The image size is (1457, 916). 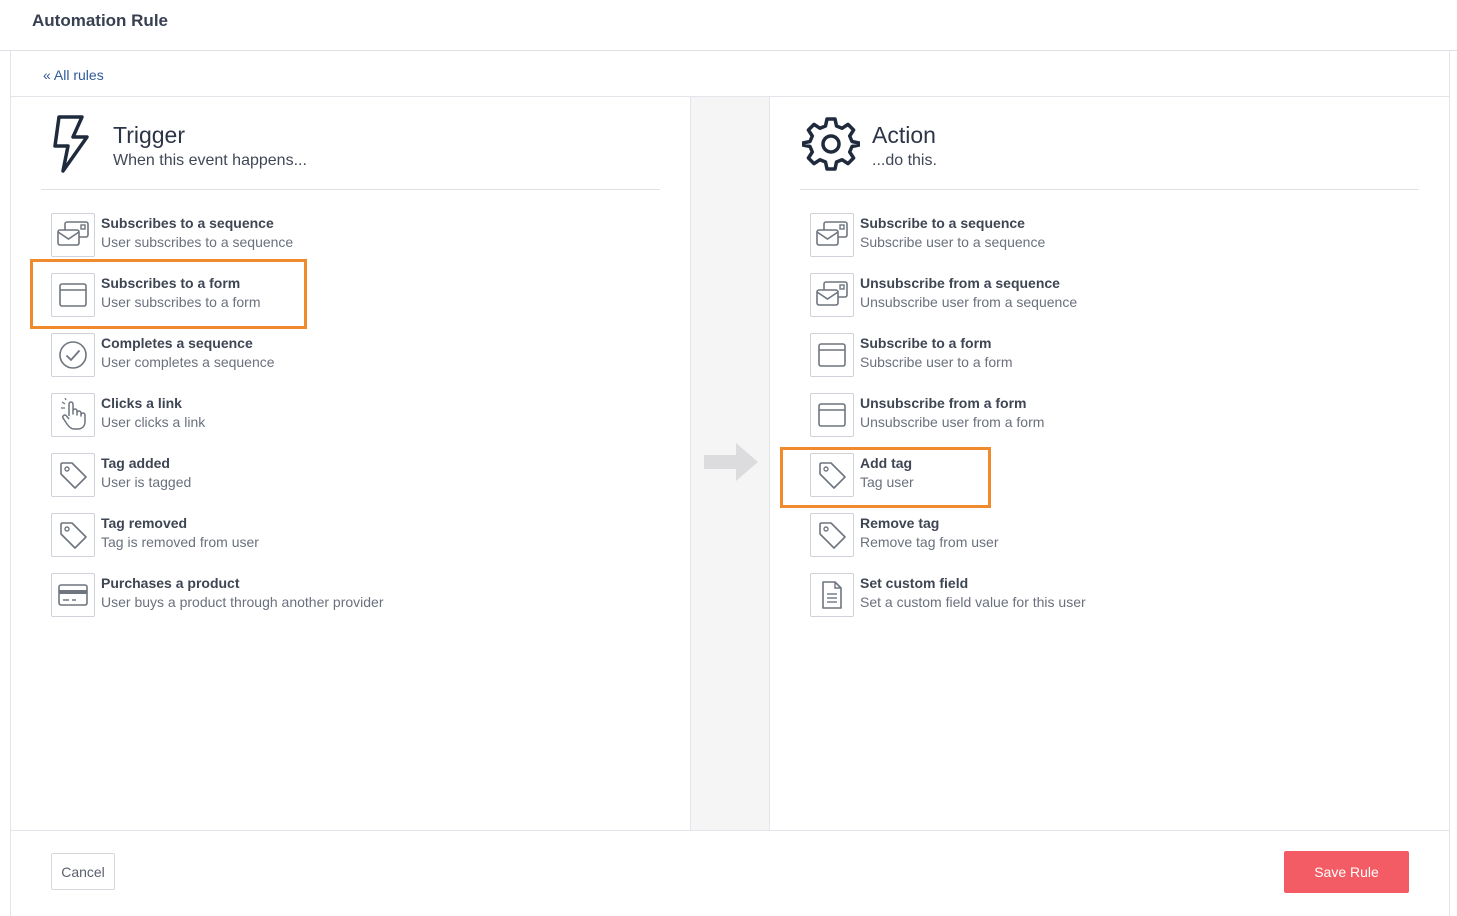 I want to click on option-desc: Subscribe user to a form, so click(x=936, y=362).